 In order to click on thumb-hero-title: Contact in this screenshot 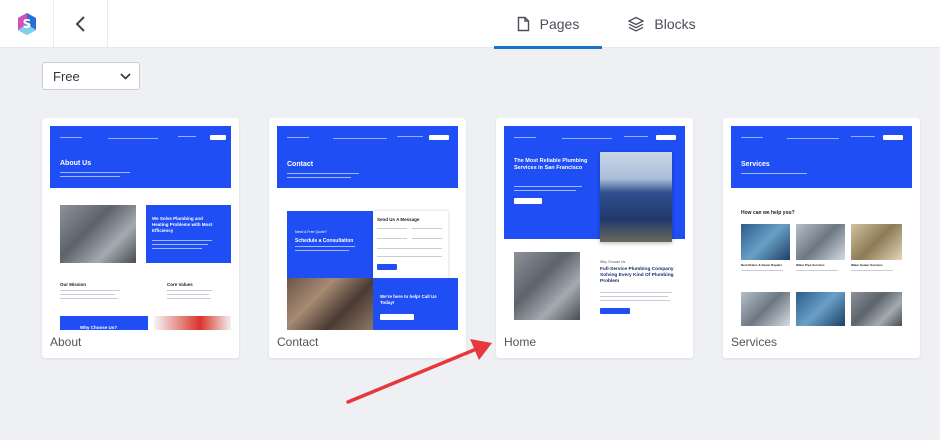, I will do `click(300, 164)`.